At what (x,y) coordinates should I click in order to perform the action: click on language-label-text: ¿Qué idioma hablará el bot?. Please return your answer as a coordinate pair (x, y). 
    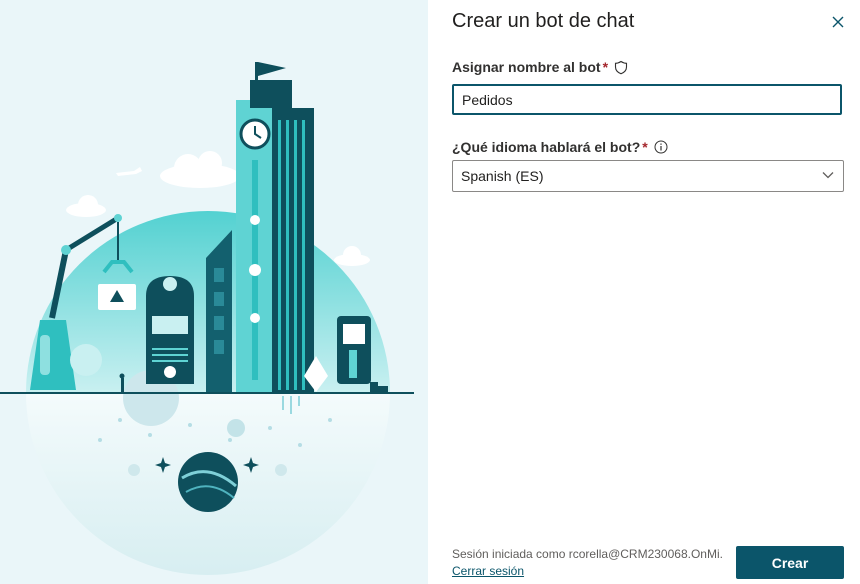
    Looking at the image, I should click on (546, 147).